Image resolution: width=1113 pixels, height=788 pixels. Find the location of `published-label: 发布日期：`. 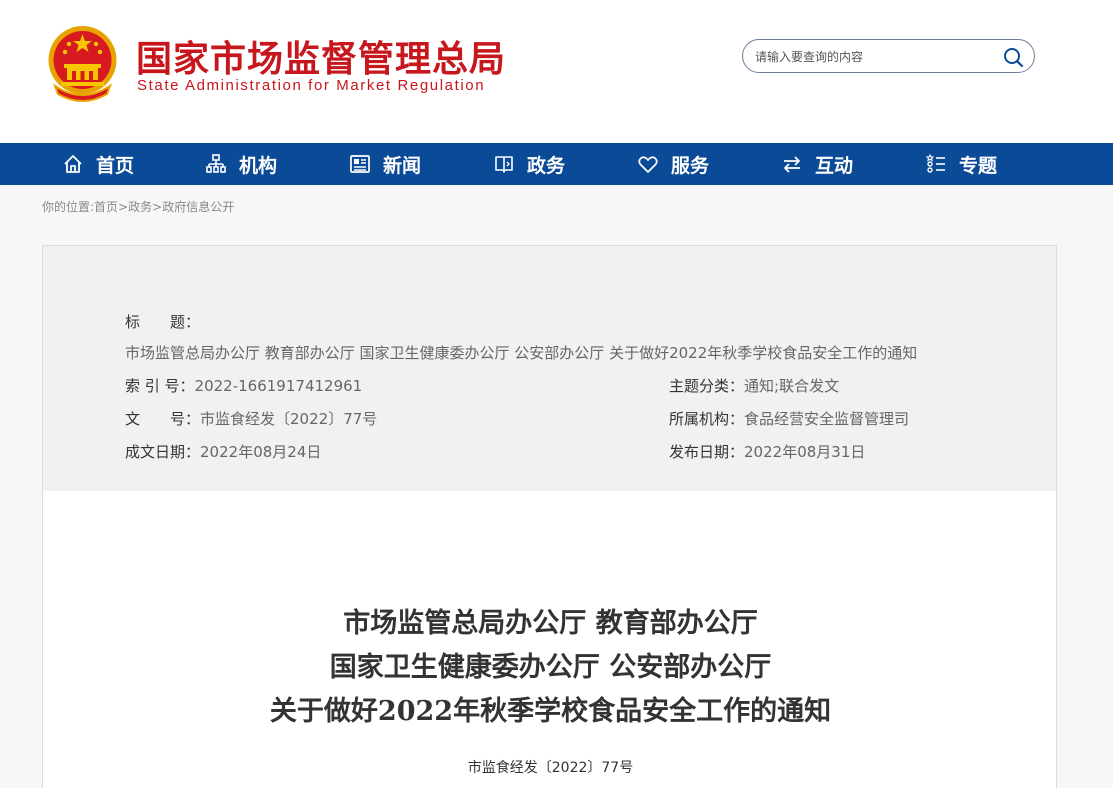

published-label: 发布日期： is located at coordinates (707, 452).